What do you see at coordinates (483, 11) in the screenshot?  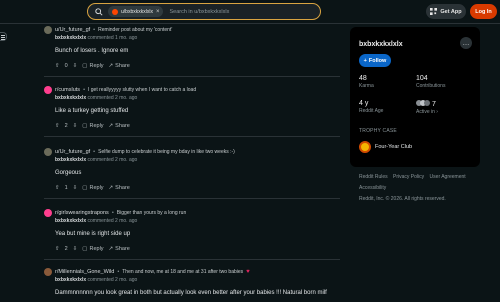 I see `login-button: Log In` at bounding box center [483, 11].